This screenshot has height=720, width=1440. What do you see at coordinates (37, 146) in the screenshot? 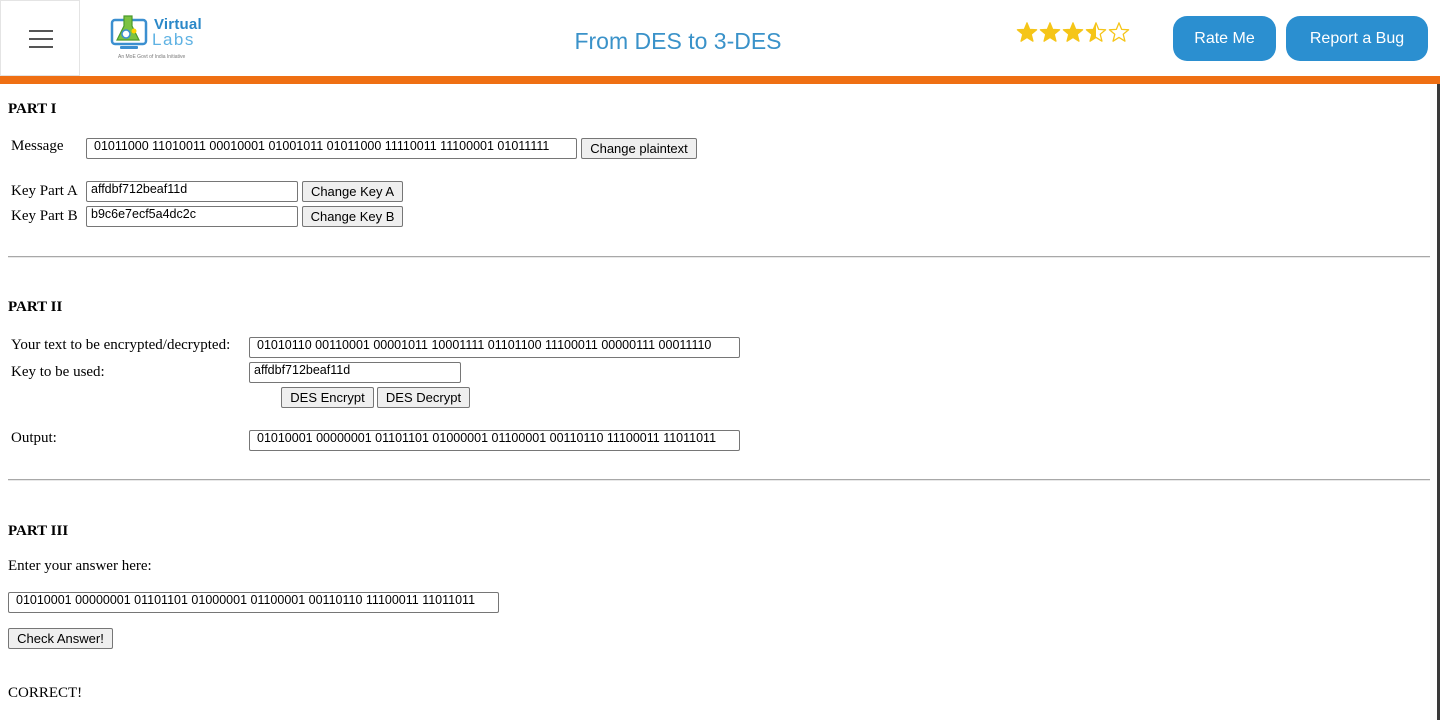
I see `message-label: Message` at bounding box center [37, 146].